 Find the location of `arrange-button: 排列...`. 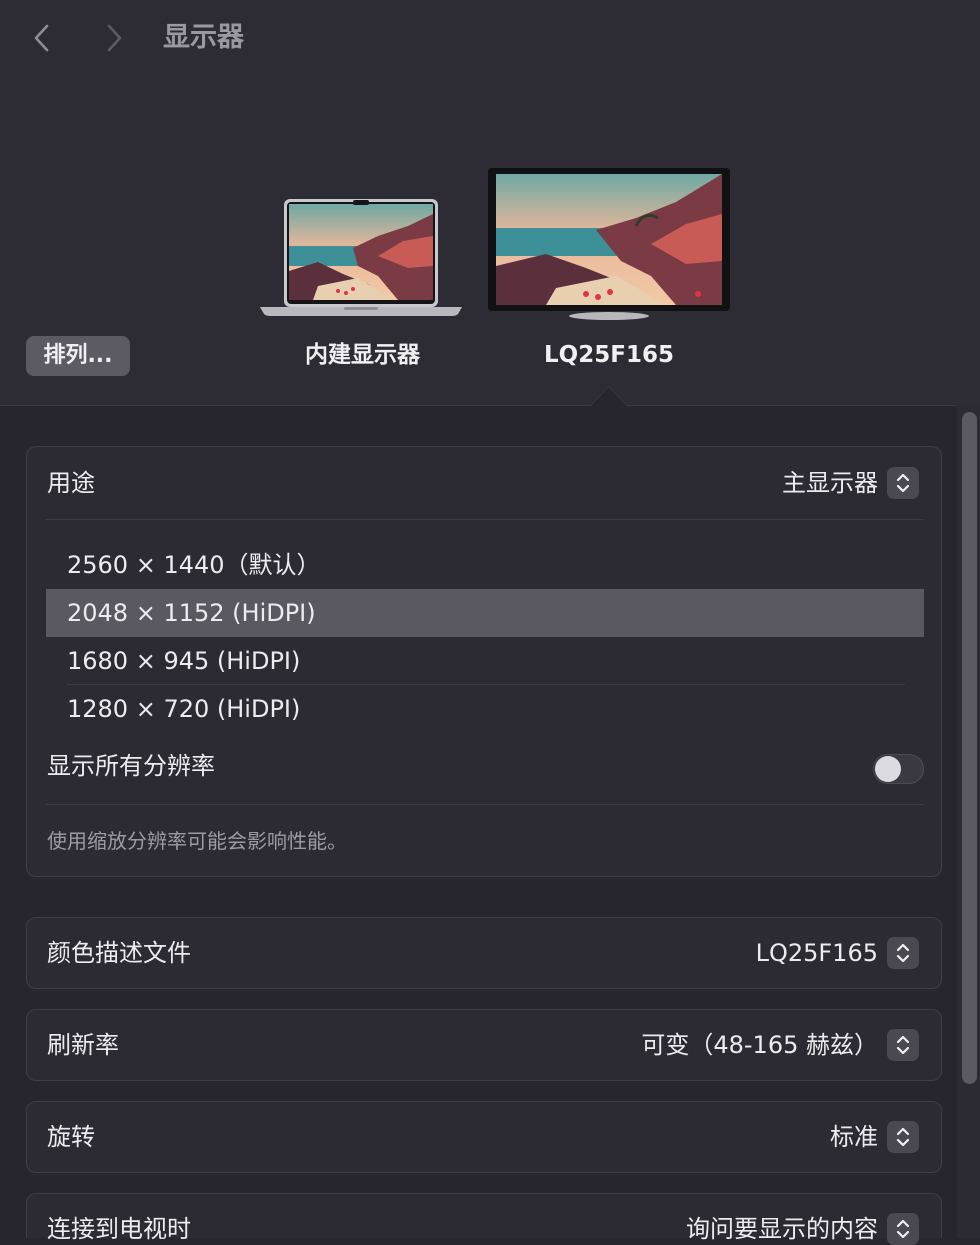

arrange-button: 排列... is located at coordinates (78, 356).